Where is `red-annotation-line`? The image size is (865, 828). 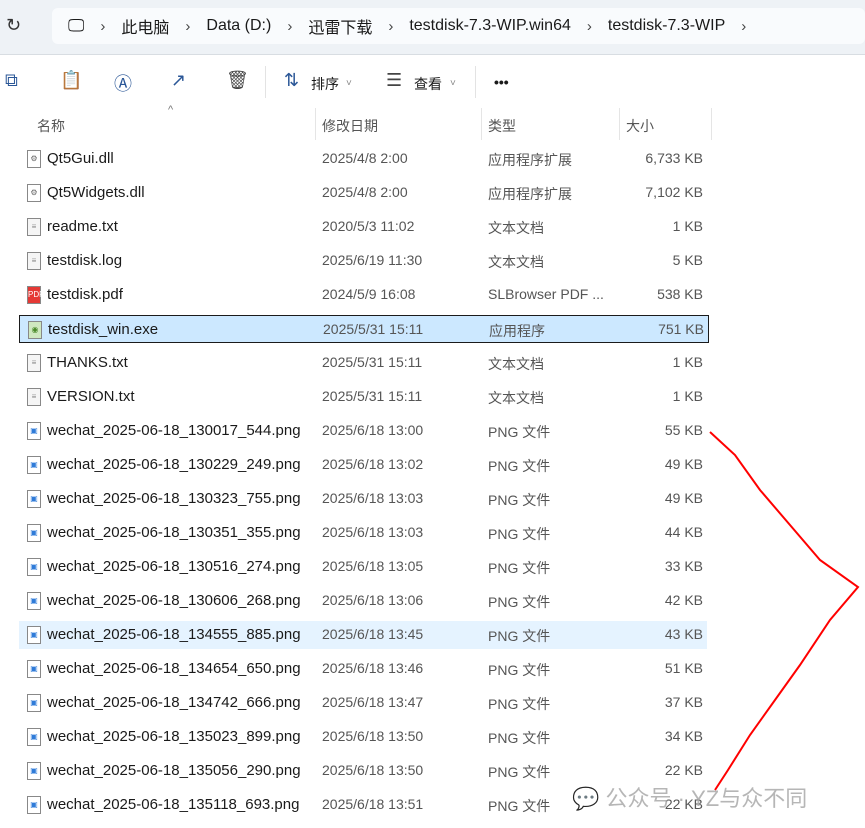 red-annotation-line is located at coordinates (784, 611).